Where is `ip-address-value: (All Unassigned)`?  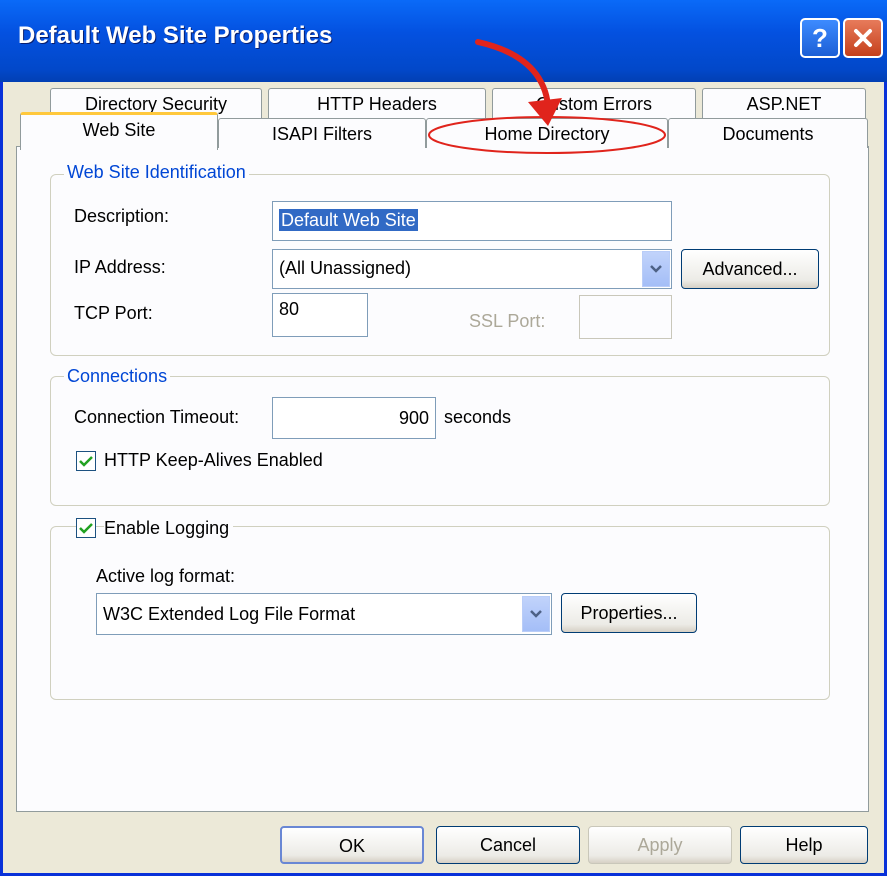
ip-address-value: (All Unassigned) is located at coordinates (345, 268).